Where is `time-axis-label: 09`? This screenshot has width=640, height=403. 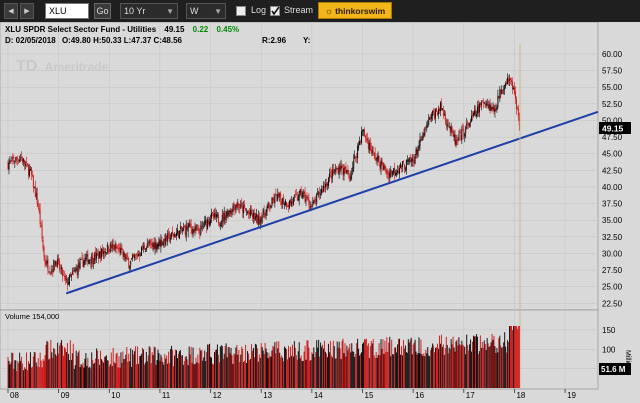 time-axis-label: 09 is located at coordinates (65, 395).